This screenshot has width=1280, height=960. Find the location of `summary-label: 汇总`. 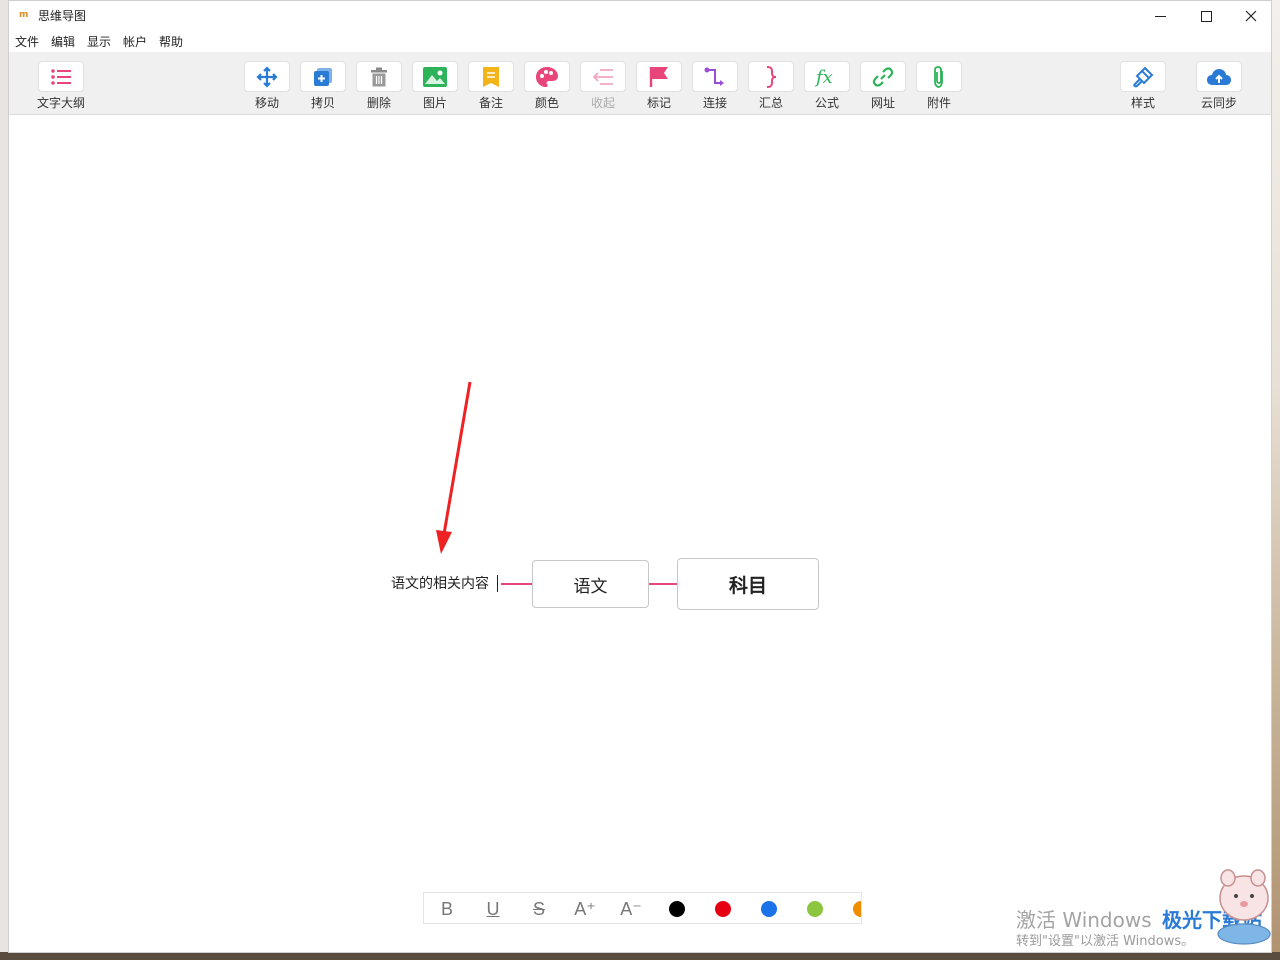

summary-label: 汇总 is located at coordinates (770, 103).